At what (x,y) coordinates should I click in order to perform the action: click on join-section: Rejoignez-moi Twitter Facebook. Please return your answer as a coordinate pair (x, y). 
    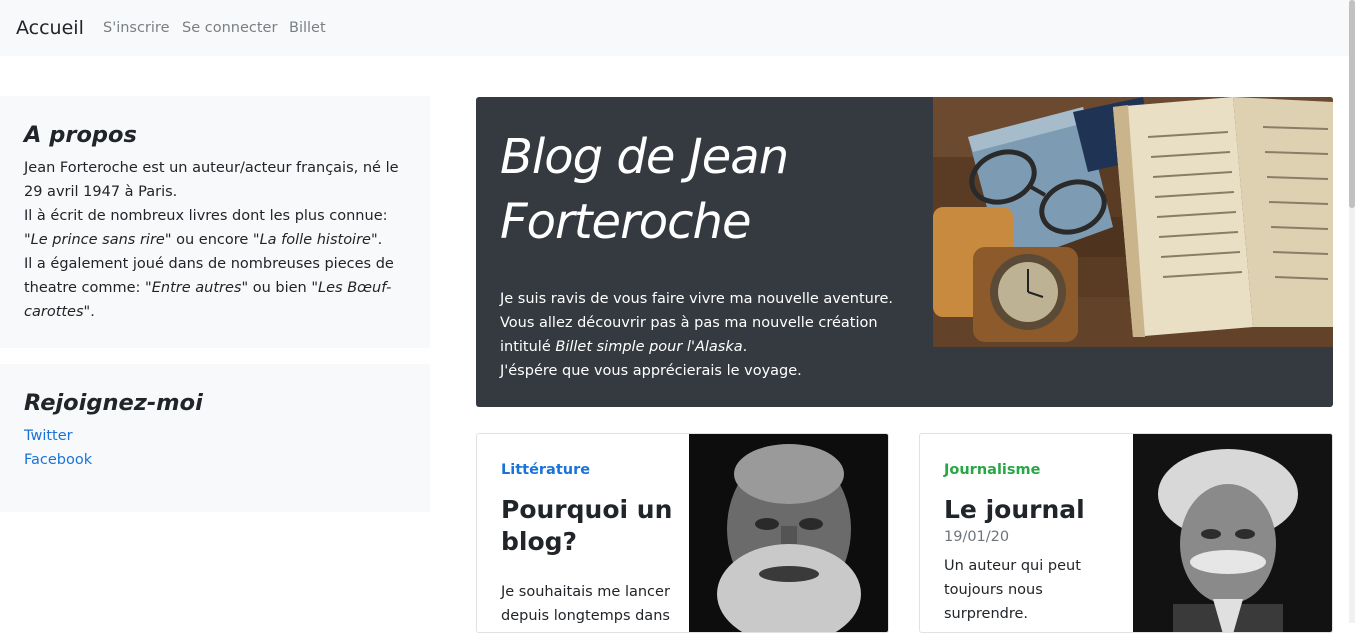
    Looking at the image, I should click on (215, 438).